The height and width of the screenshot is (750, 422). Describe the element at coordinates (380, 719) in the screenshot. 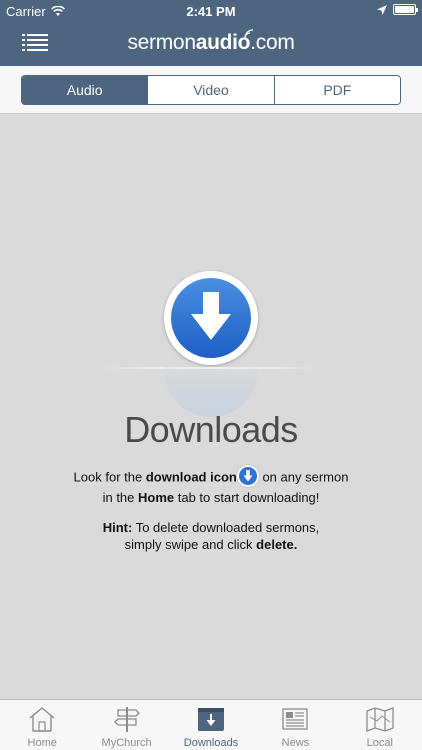

I see `map-icon` at that location.